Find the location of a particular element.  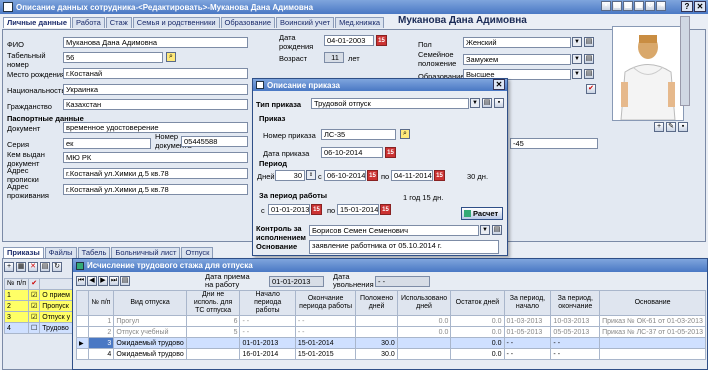

reg-field: г.Костанай ул.Химки д.5 кв.78 is located at coordinates (155, 173).